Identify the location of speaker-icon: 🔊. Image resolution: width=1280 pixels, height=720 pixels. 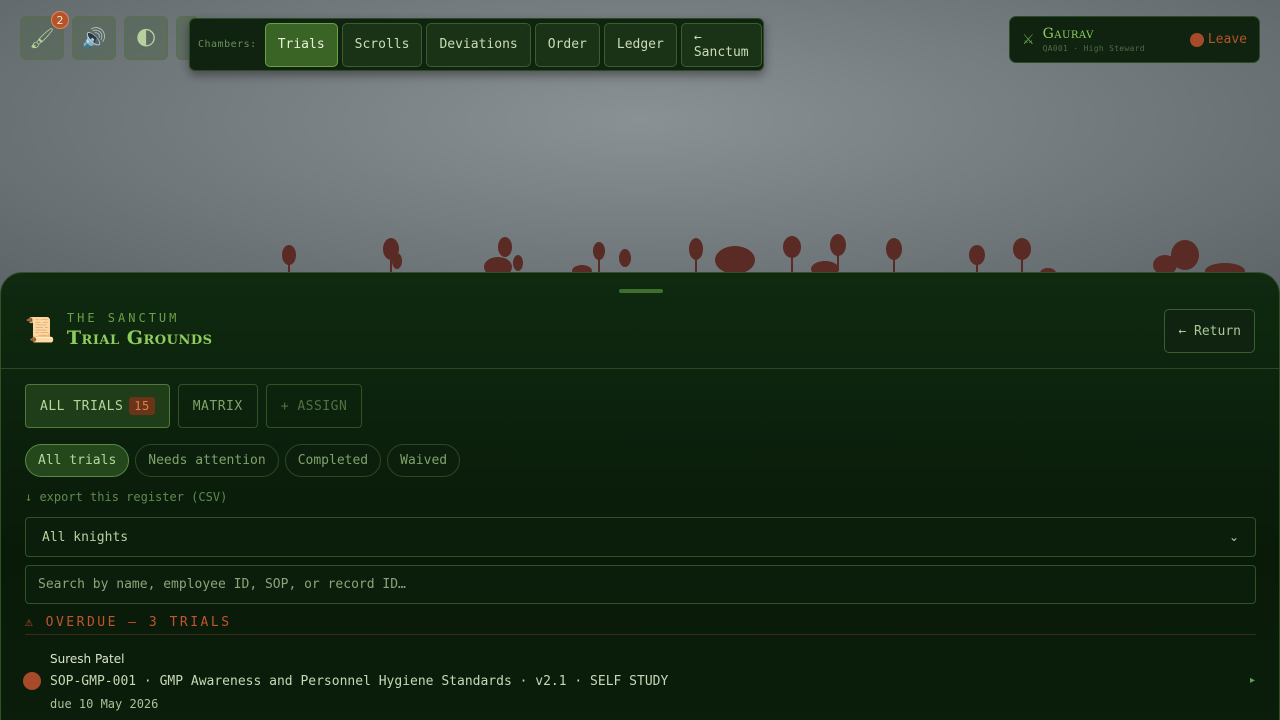
(94, 38).